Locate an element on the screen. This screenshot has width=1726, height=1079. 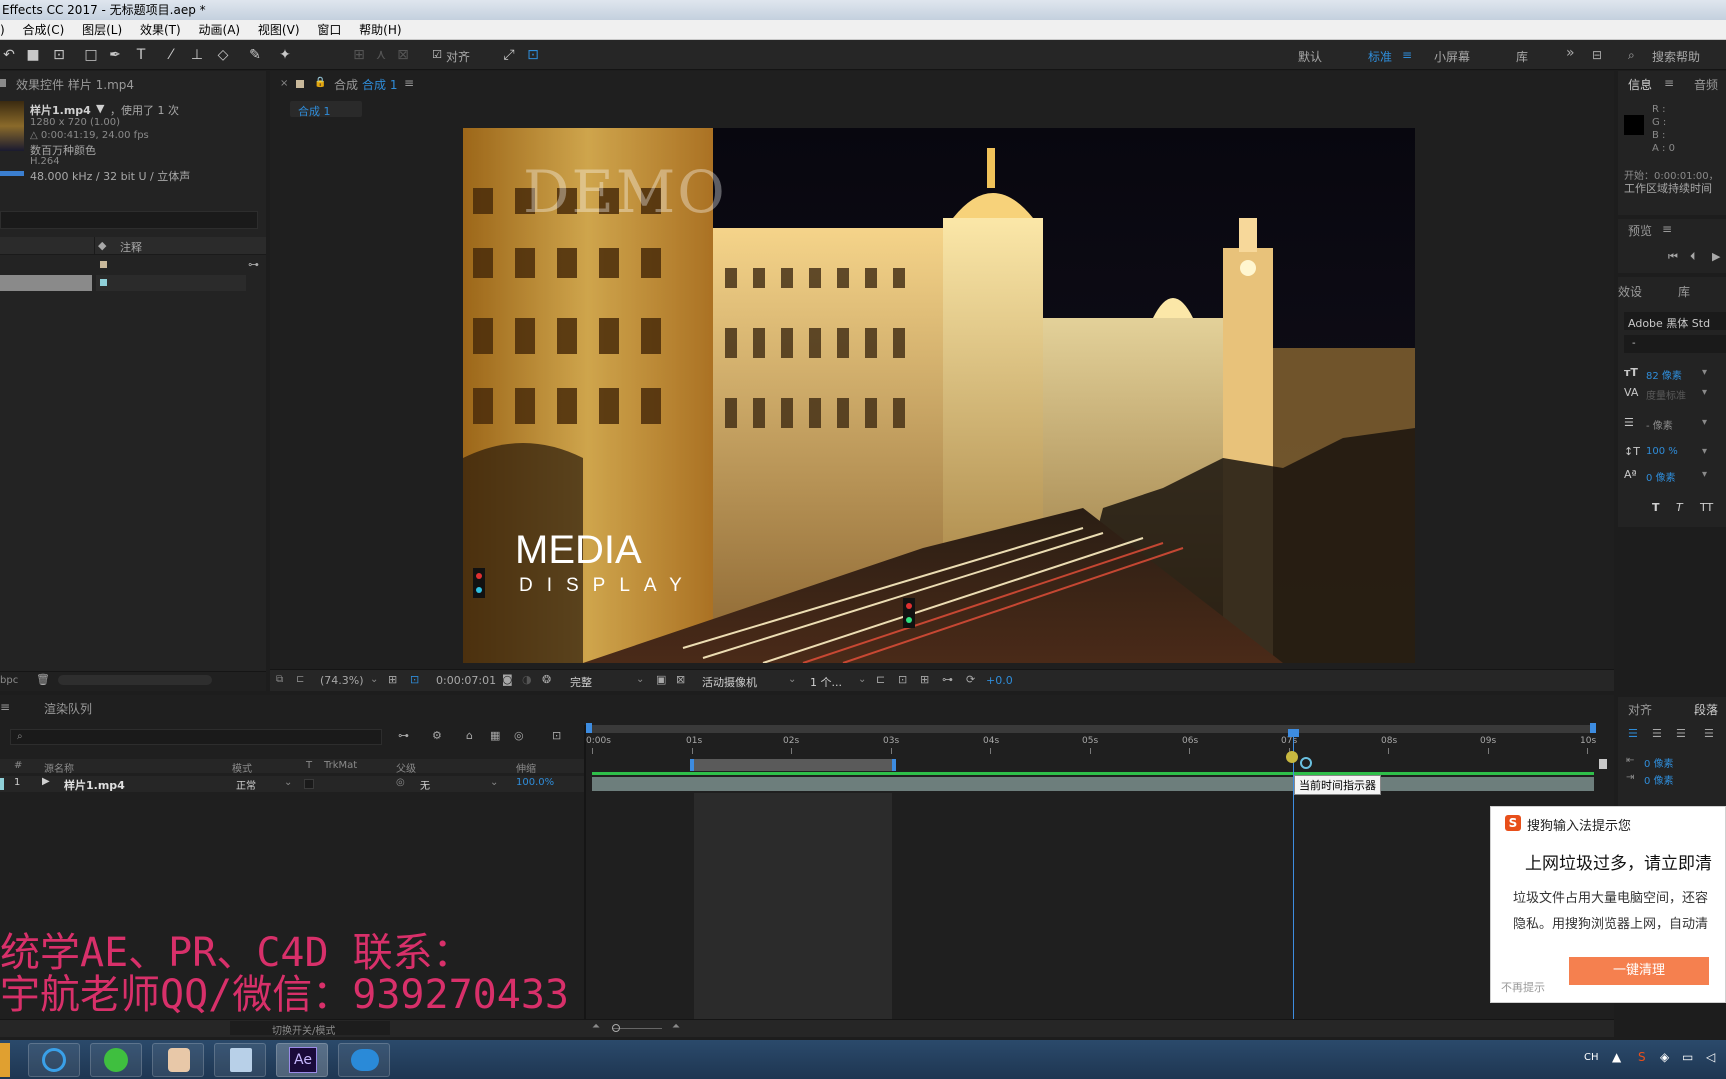
resolution-dropdown-icon: ⌄ is located at coordinates (640, 679).